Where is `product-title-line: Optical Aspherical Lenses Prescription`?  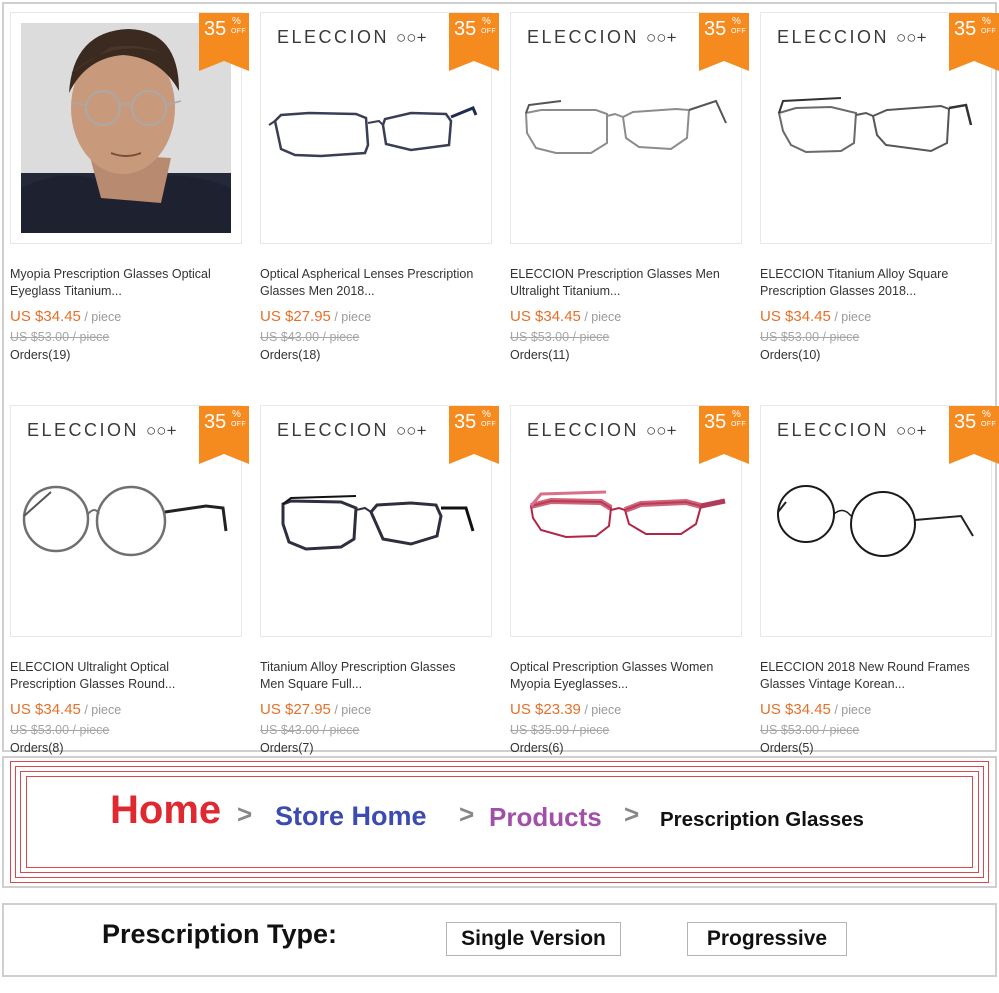
product-title-line: Optical Aspherical Lenses Prescription is located at coordinates (367, 274).